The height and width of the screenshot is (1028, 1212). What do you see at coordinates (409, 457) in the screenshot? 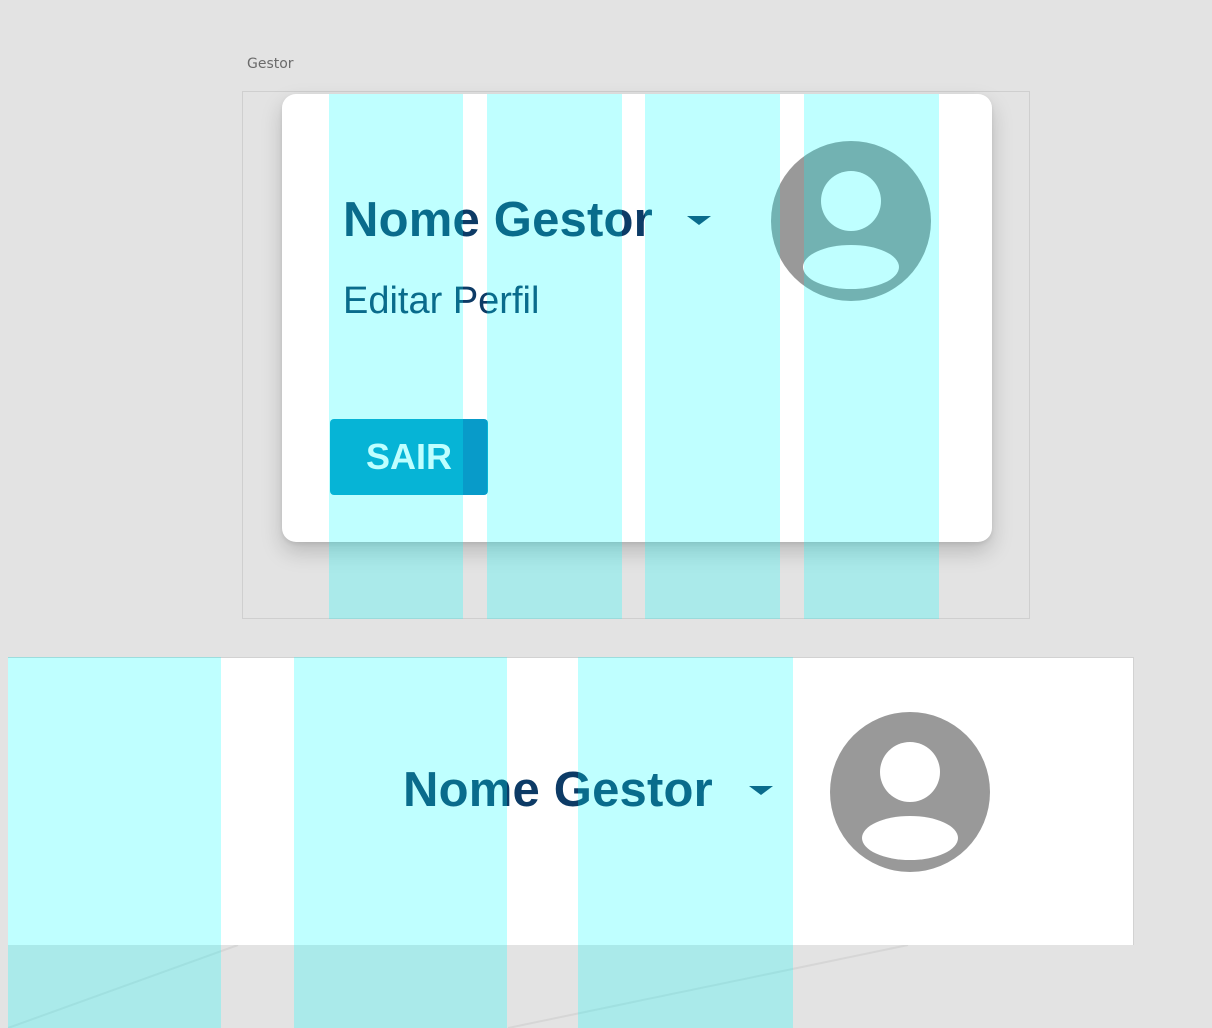
I see `logout-button: SAIR` at bounding box center [409, 457].